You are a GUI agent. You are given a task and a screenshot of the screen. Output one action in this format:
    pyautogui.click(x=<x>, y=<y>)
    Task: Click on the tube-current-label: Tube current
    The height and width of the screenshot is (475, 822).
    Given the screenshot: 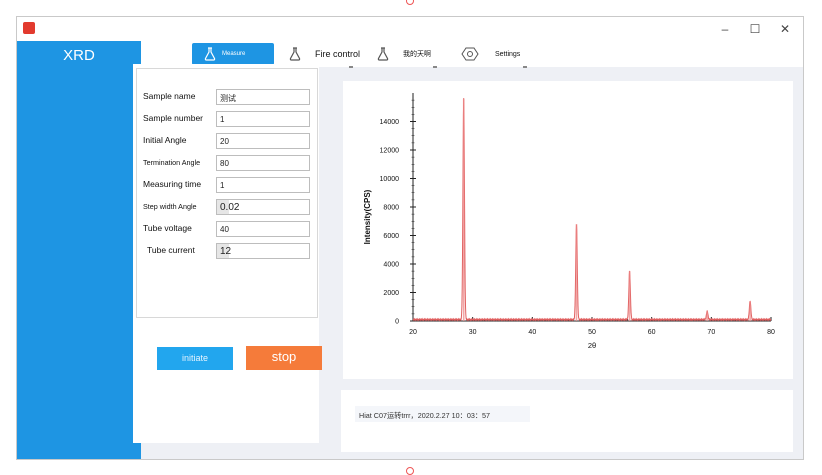 What is the action you would take?
    pyautogui.click(x=171, y=250)
    